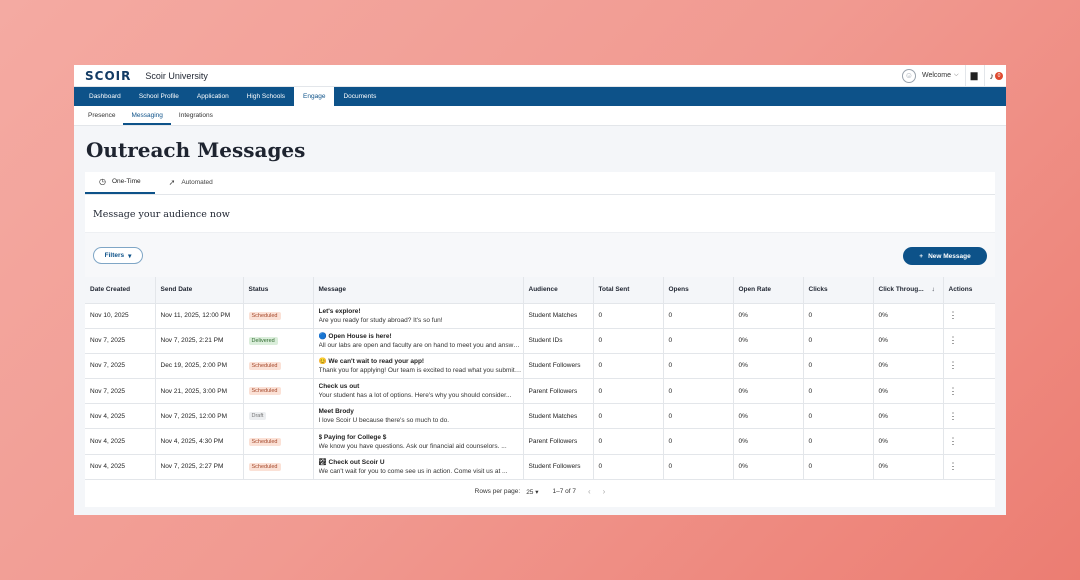 The image size is (1080, 580). I want to click on col-date-created: Date Created, so click(120, 290).